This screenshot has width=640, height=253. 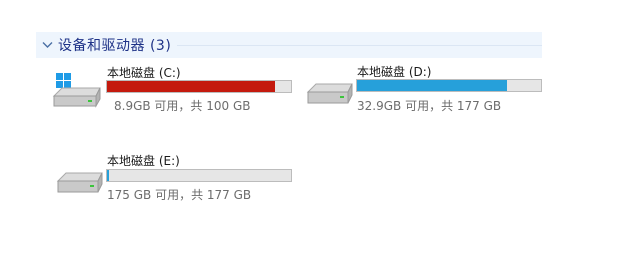 I want to click on devices-group-header: 设备和驱动器 (3), so click(x=289, y=45).